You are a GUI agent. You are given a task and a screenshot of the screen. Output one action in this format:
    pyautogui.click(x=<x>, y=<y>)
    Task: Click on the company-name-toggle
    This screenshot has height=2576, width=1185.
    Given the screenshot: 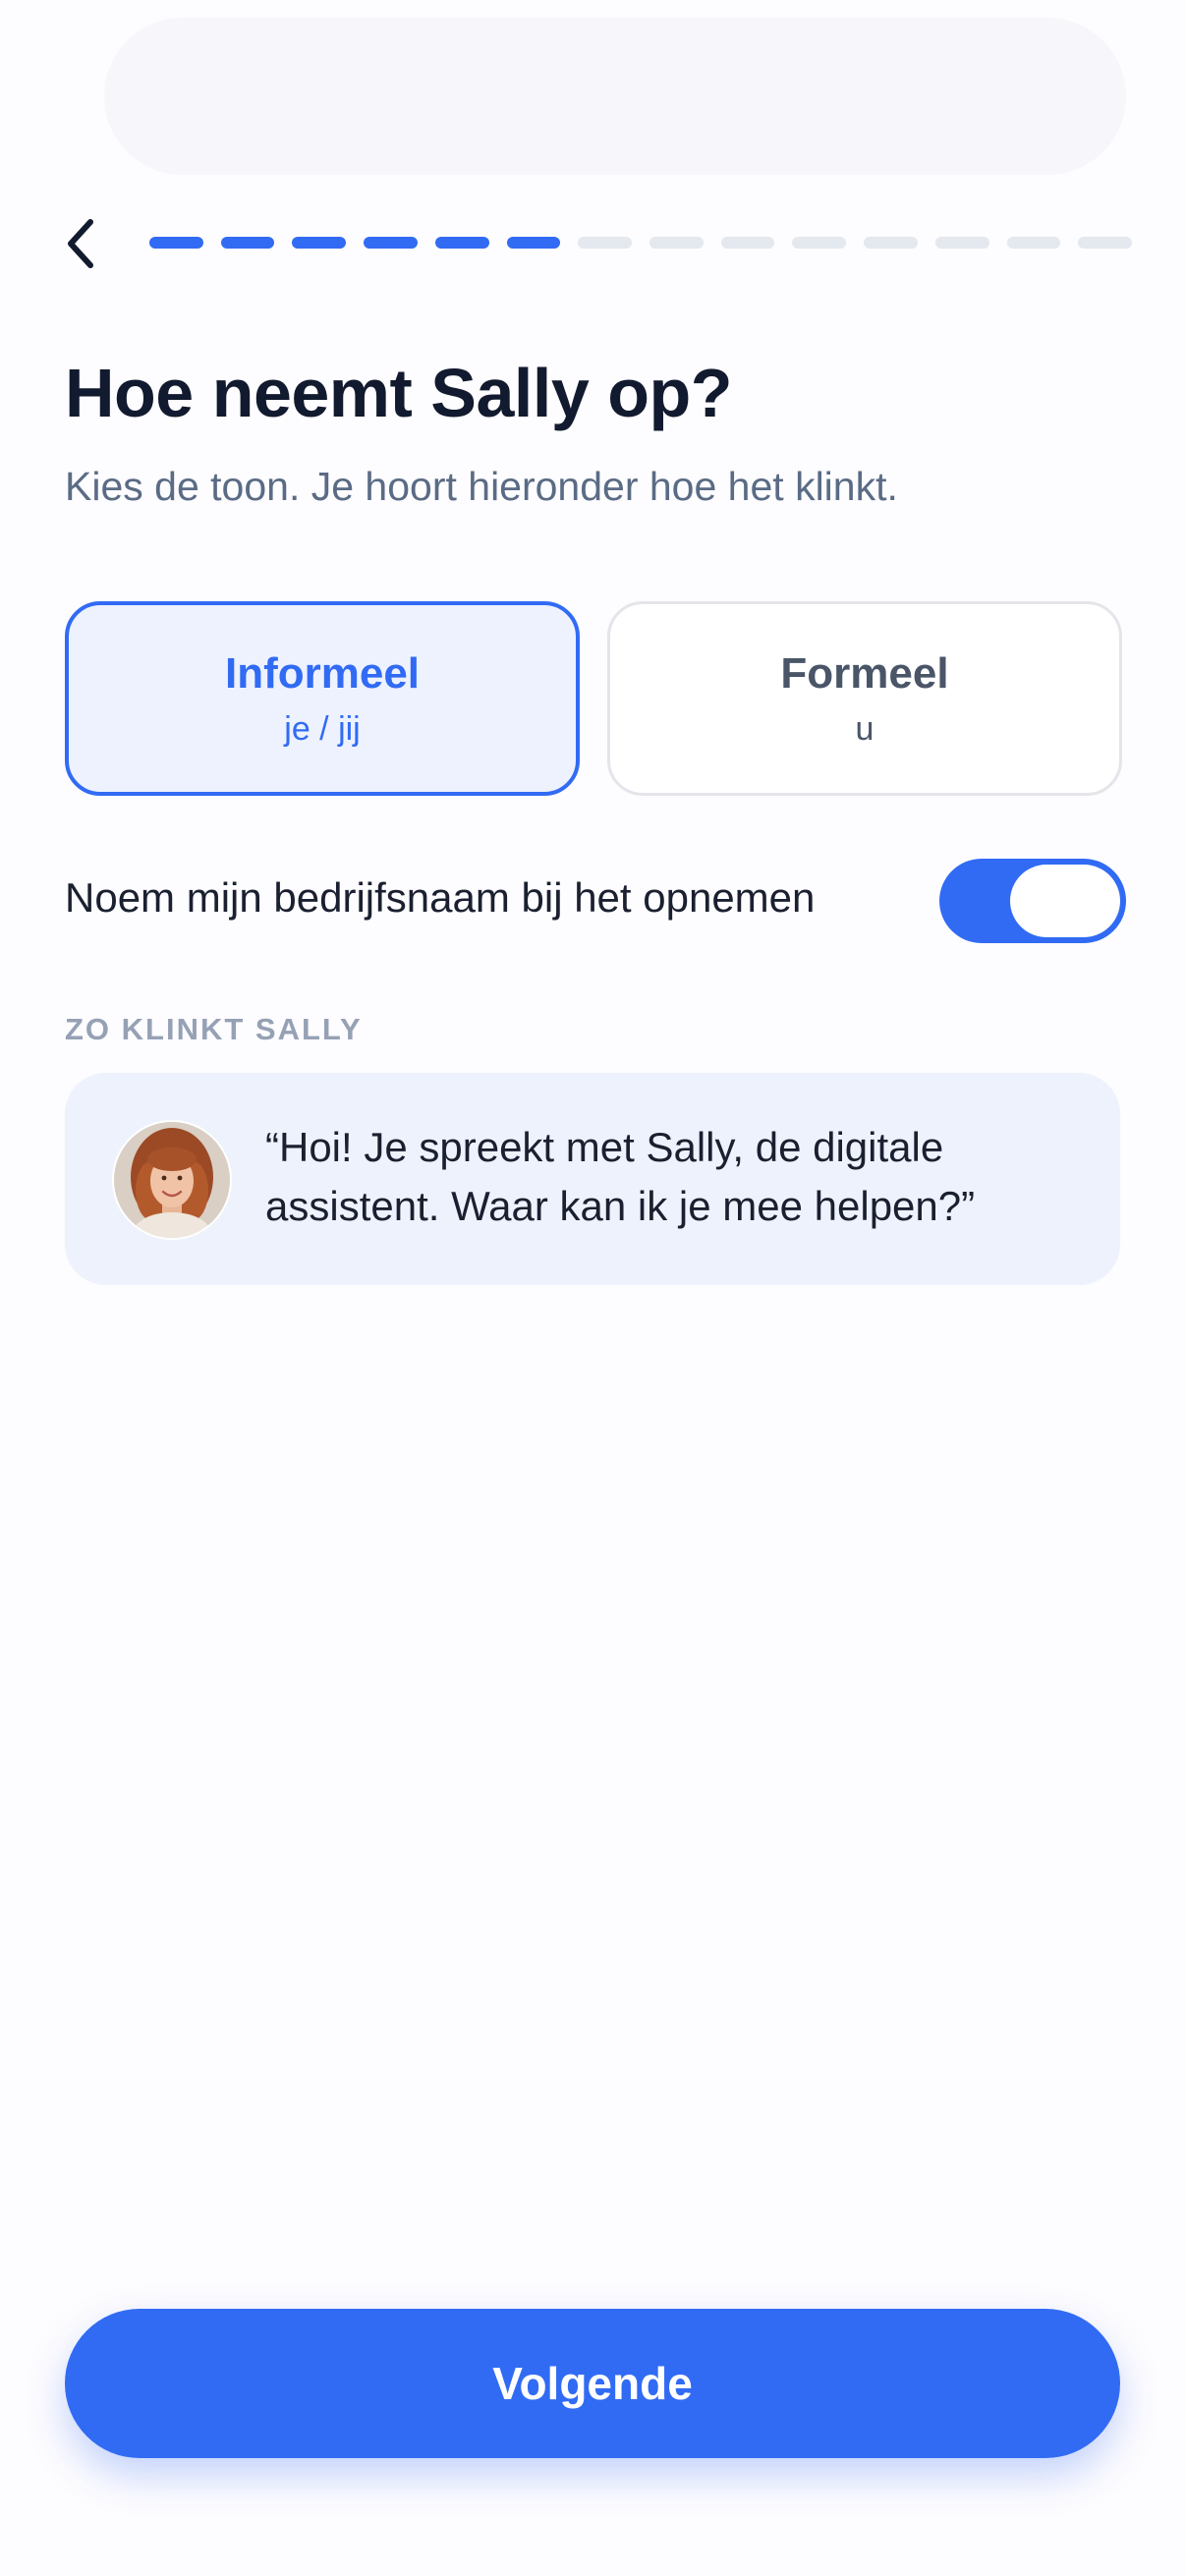 What is the action you would take?
    pyautogui.click(x=1033, y=901)
    